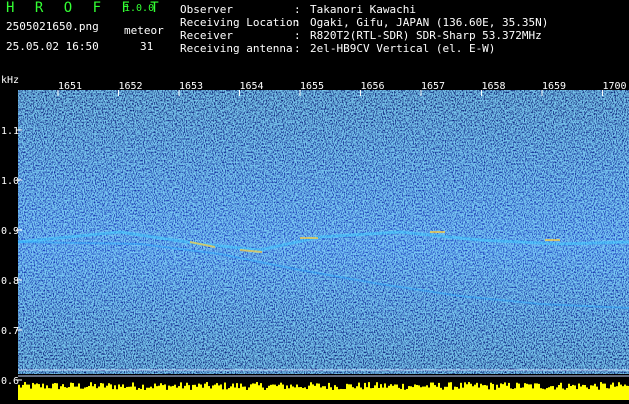 The width and height of the screenshot is (629, 404). Describe the element at coordinates (372, 86) in the screenshot. I see `time-tick-label: 1656` at that location.